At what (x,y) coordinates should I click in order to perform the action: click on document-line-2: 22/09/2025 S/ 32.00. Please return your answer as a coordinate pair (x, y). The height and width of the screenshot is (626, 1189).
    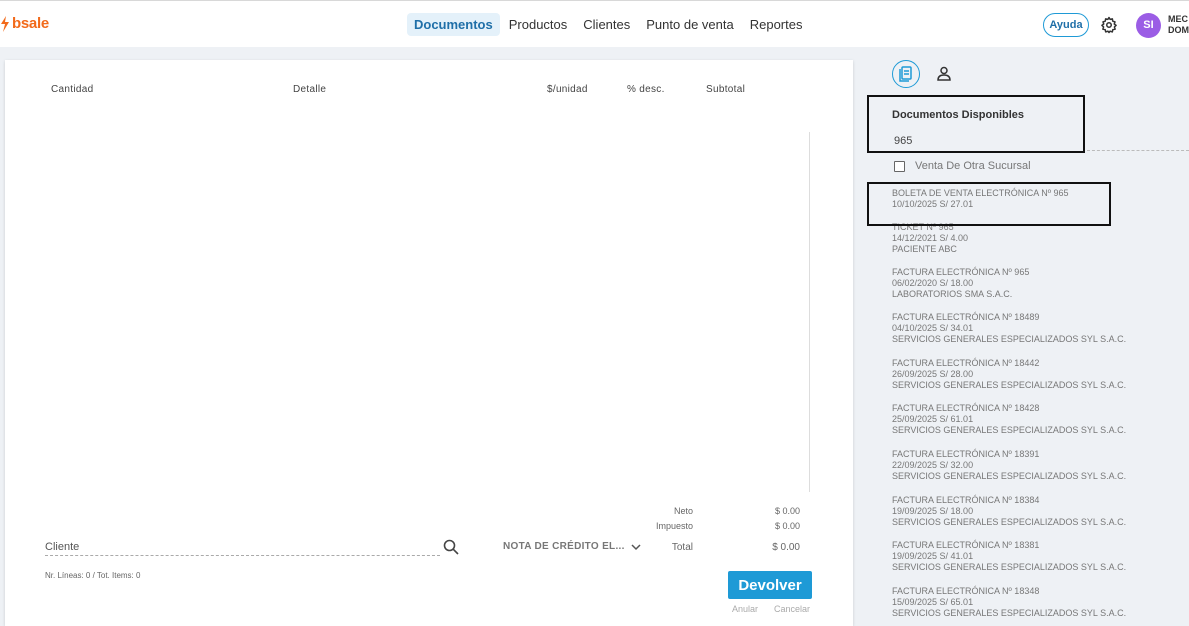
    Looking at the image, I should click on (933, 465).